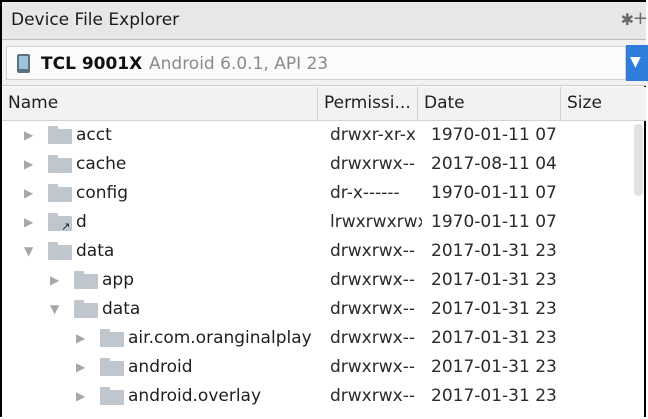 This screenshot has height=419, width=648. I want to click on device-selector-bar: TCL 9001X Android 6.0.1, API 23 ▼, so click(325, 63).